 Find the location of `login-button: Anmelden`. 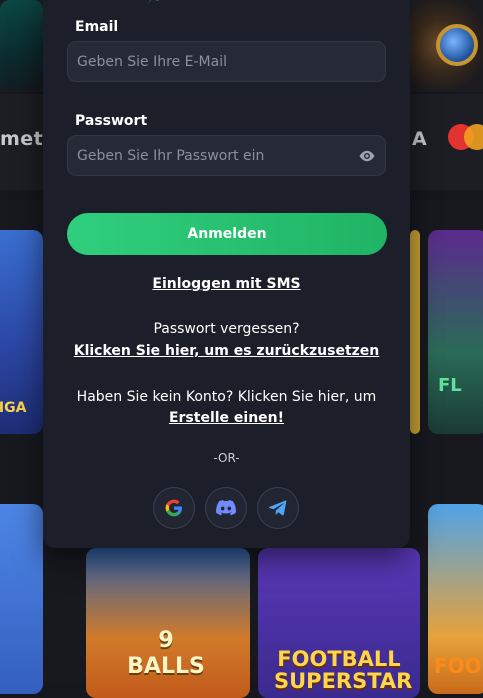

login-button: Anmelden is located at coordinates (227, 234).